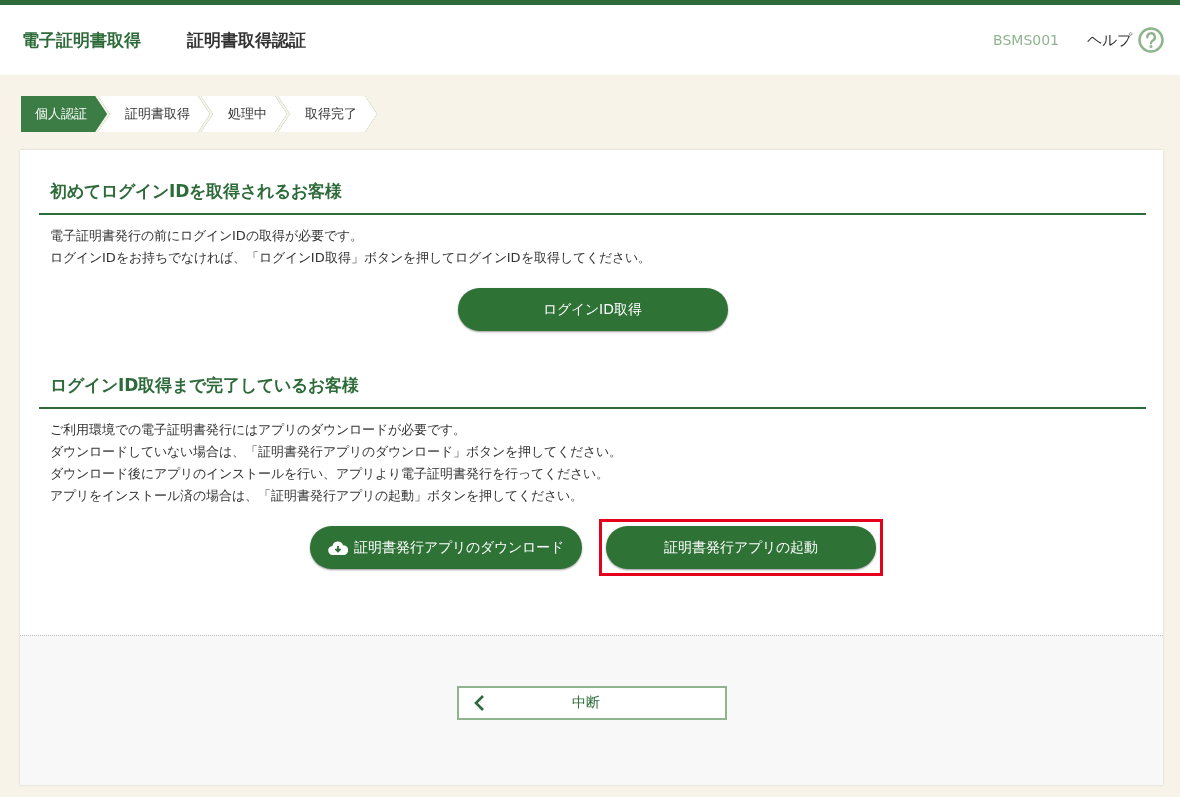  I want to click on cancel-button: 中断, so click(591, 703).